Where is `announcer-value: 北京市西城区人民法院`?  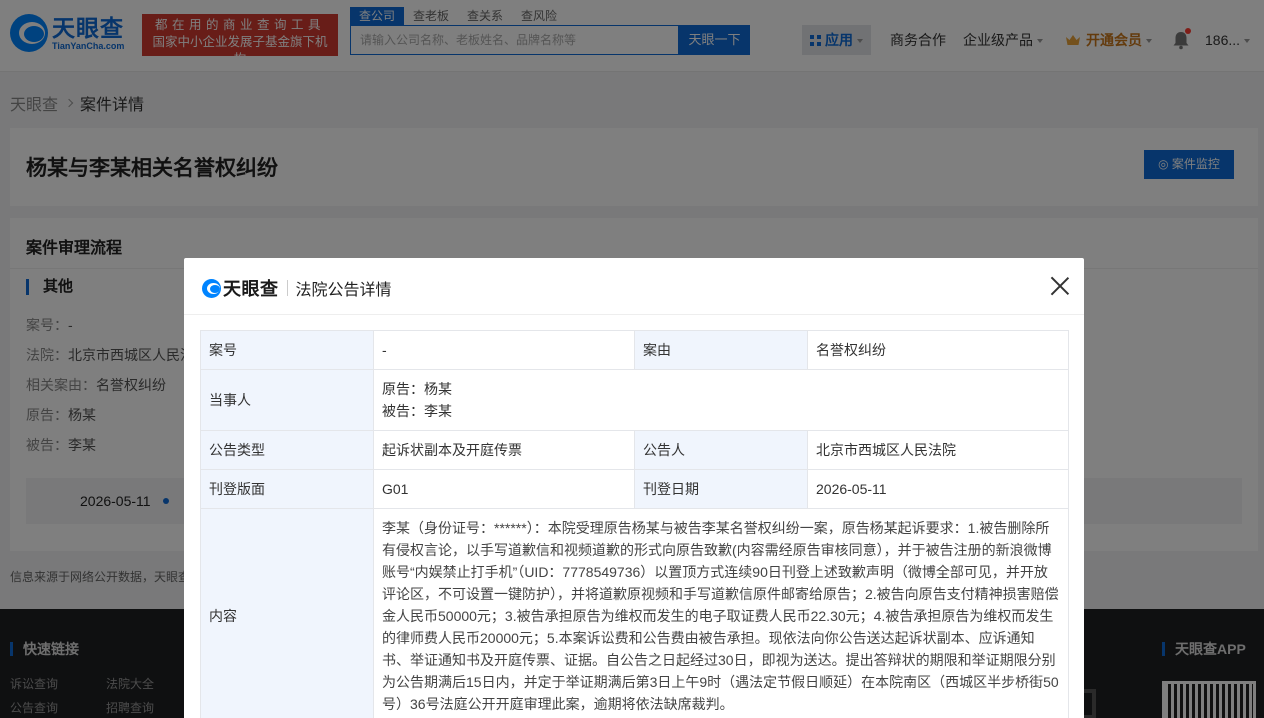 announcer-value: 北京市西城区人民法院 is located at coordinates (938, 450).